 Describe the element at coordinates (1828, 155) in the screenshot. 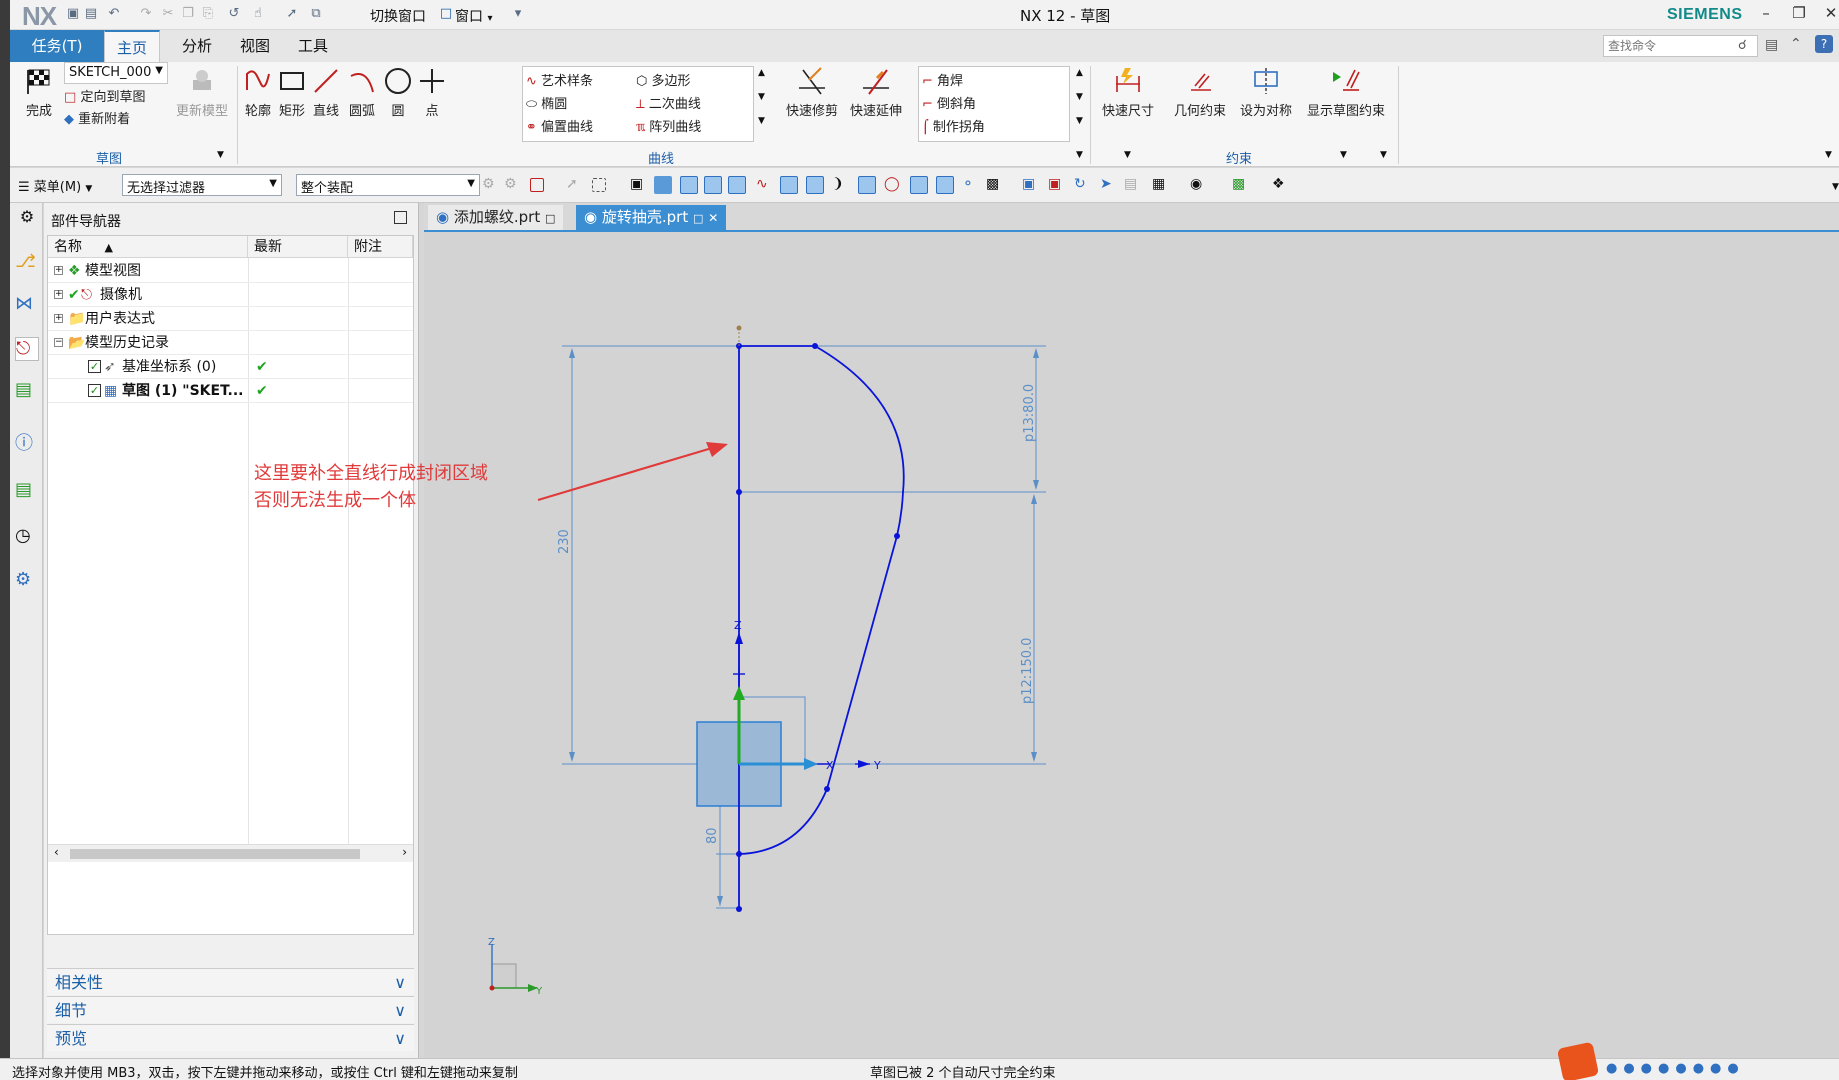

I see `ribbon-options-icon: ▼` at that location.